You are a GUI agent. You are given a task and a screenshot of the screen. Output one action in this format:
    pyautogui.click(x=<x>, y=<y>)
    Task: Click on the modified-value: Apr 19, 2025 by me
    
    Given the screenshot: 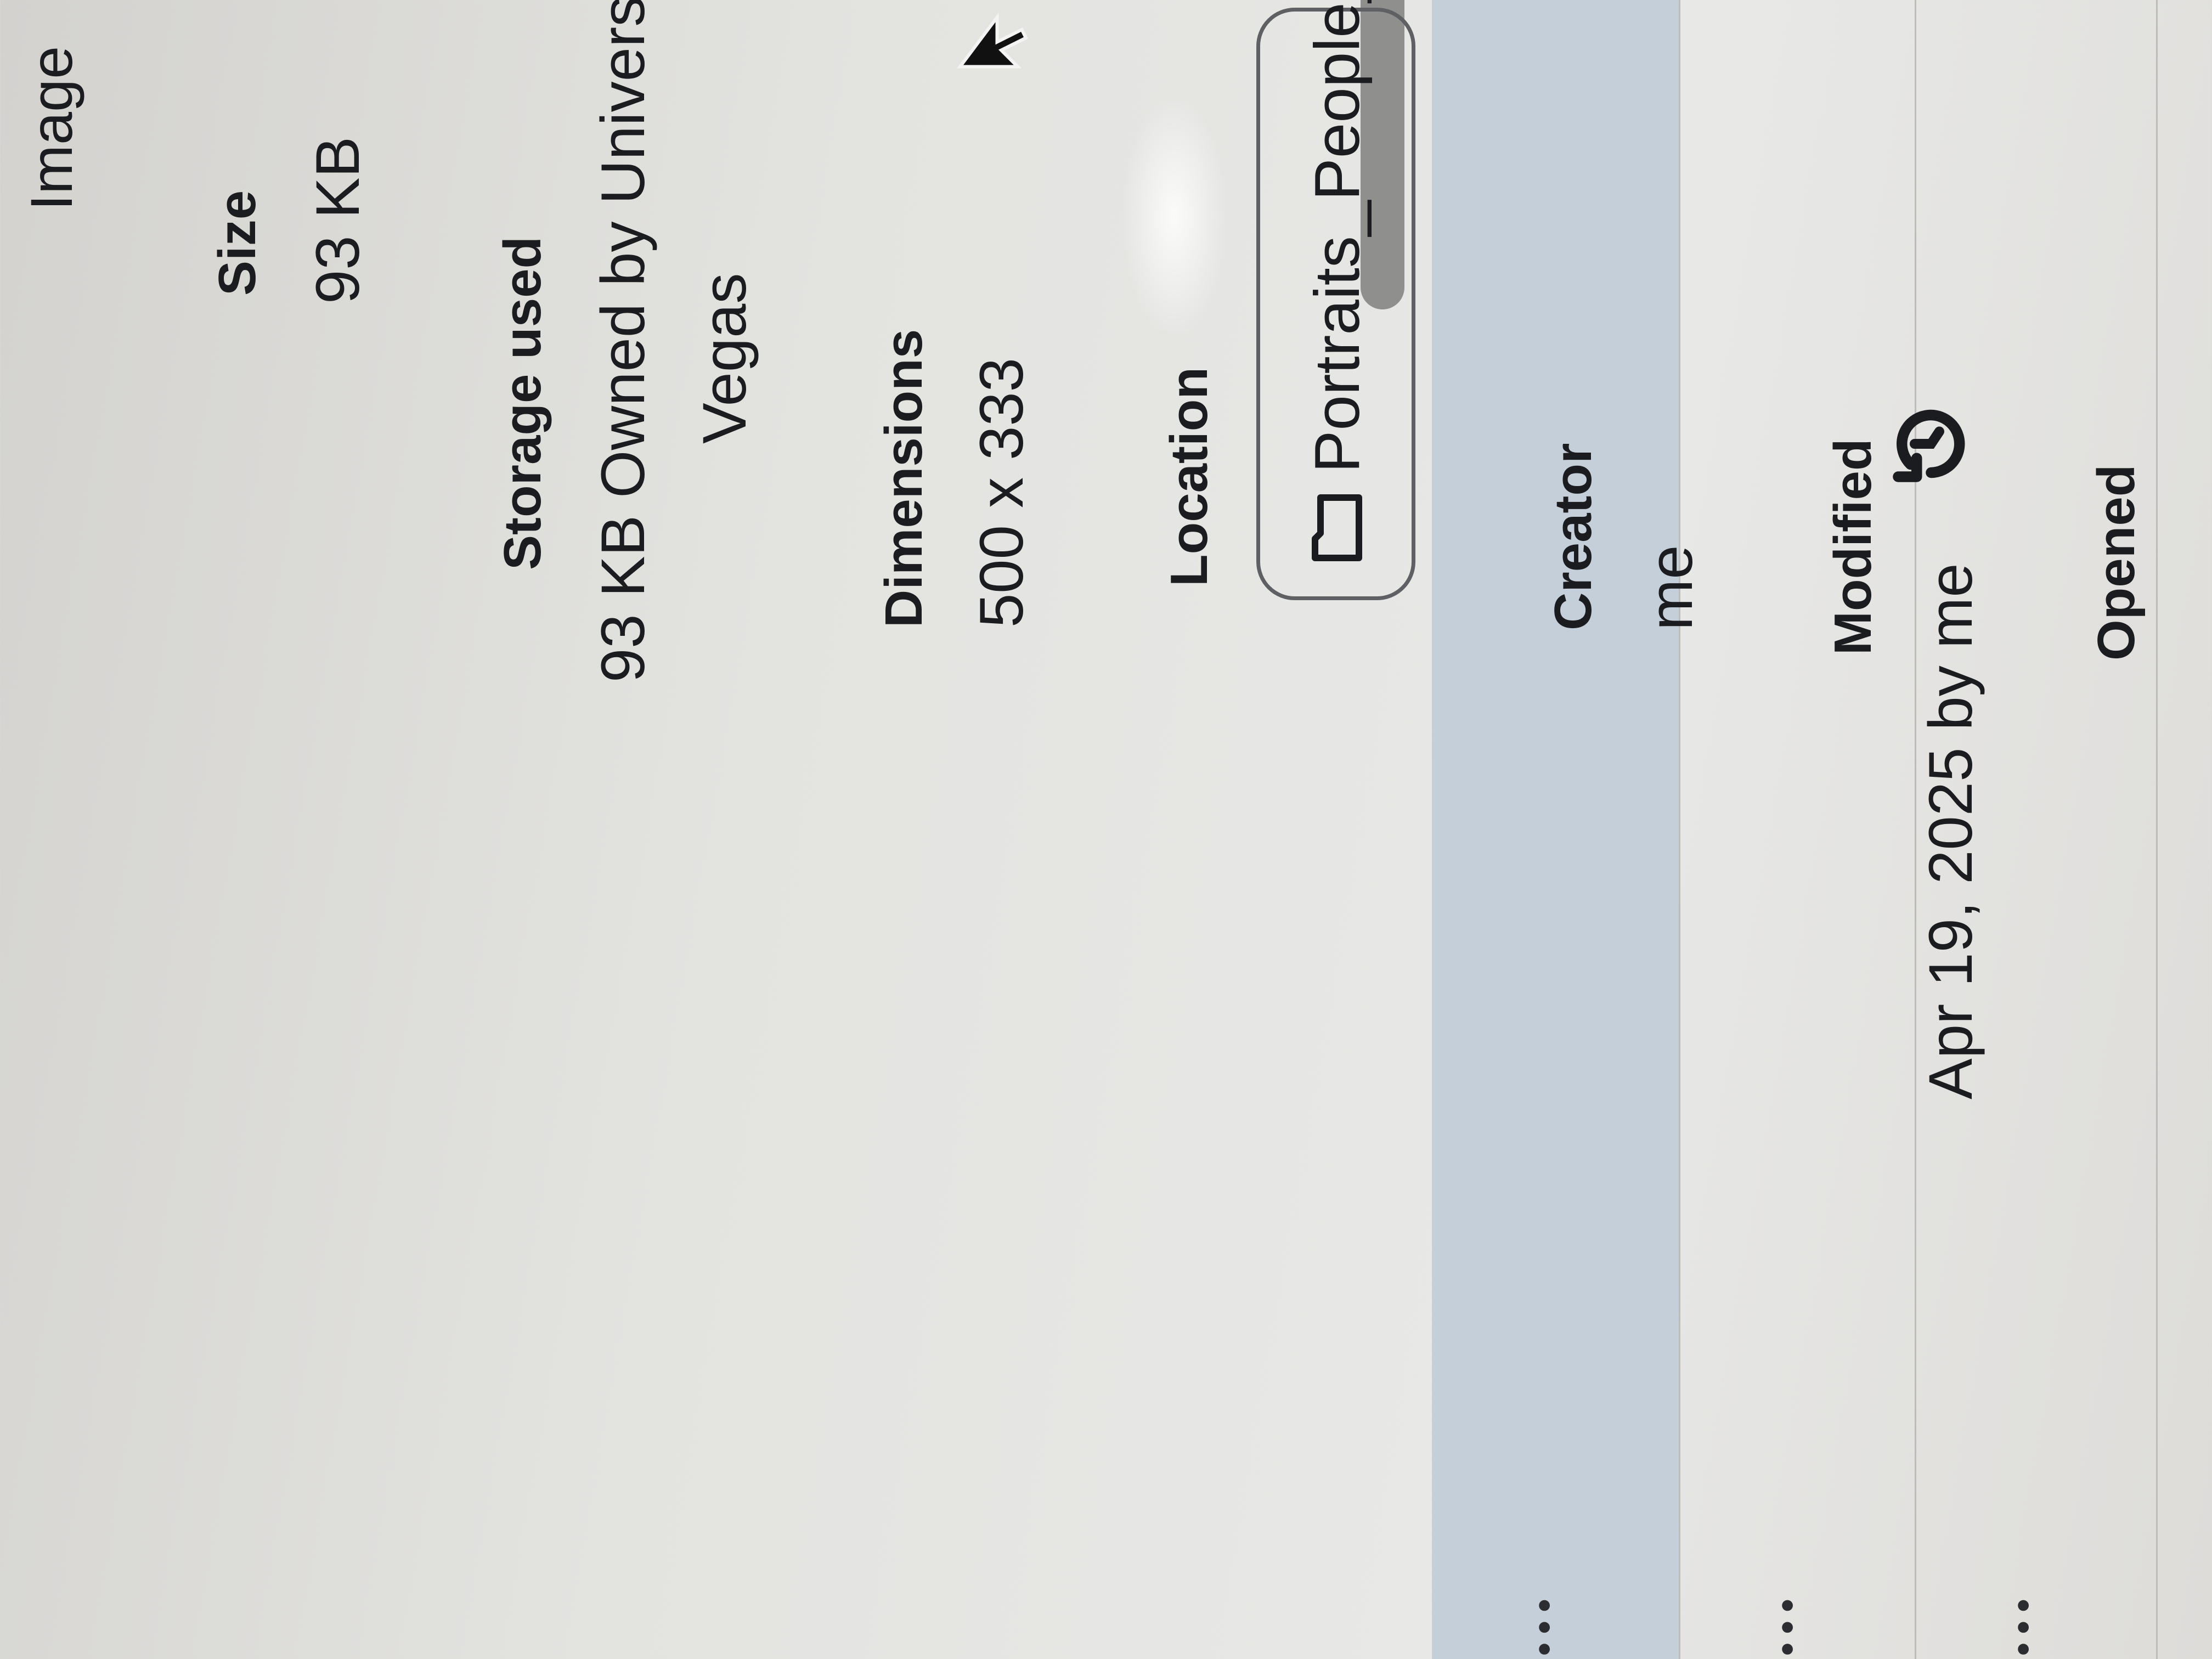 What is the action you would take?
    pyautogui.click(x=1950, y=831)
    